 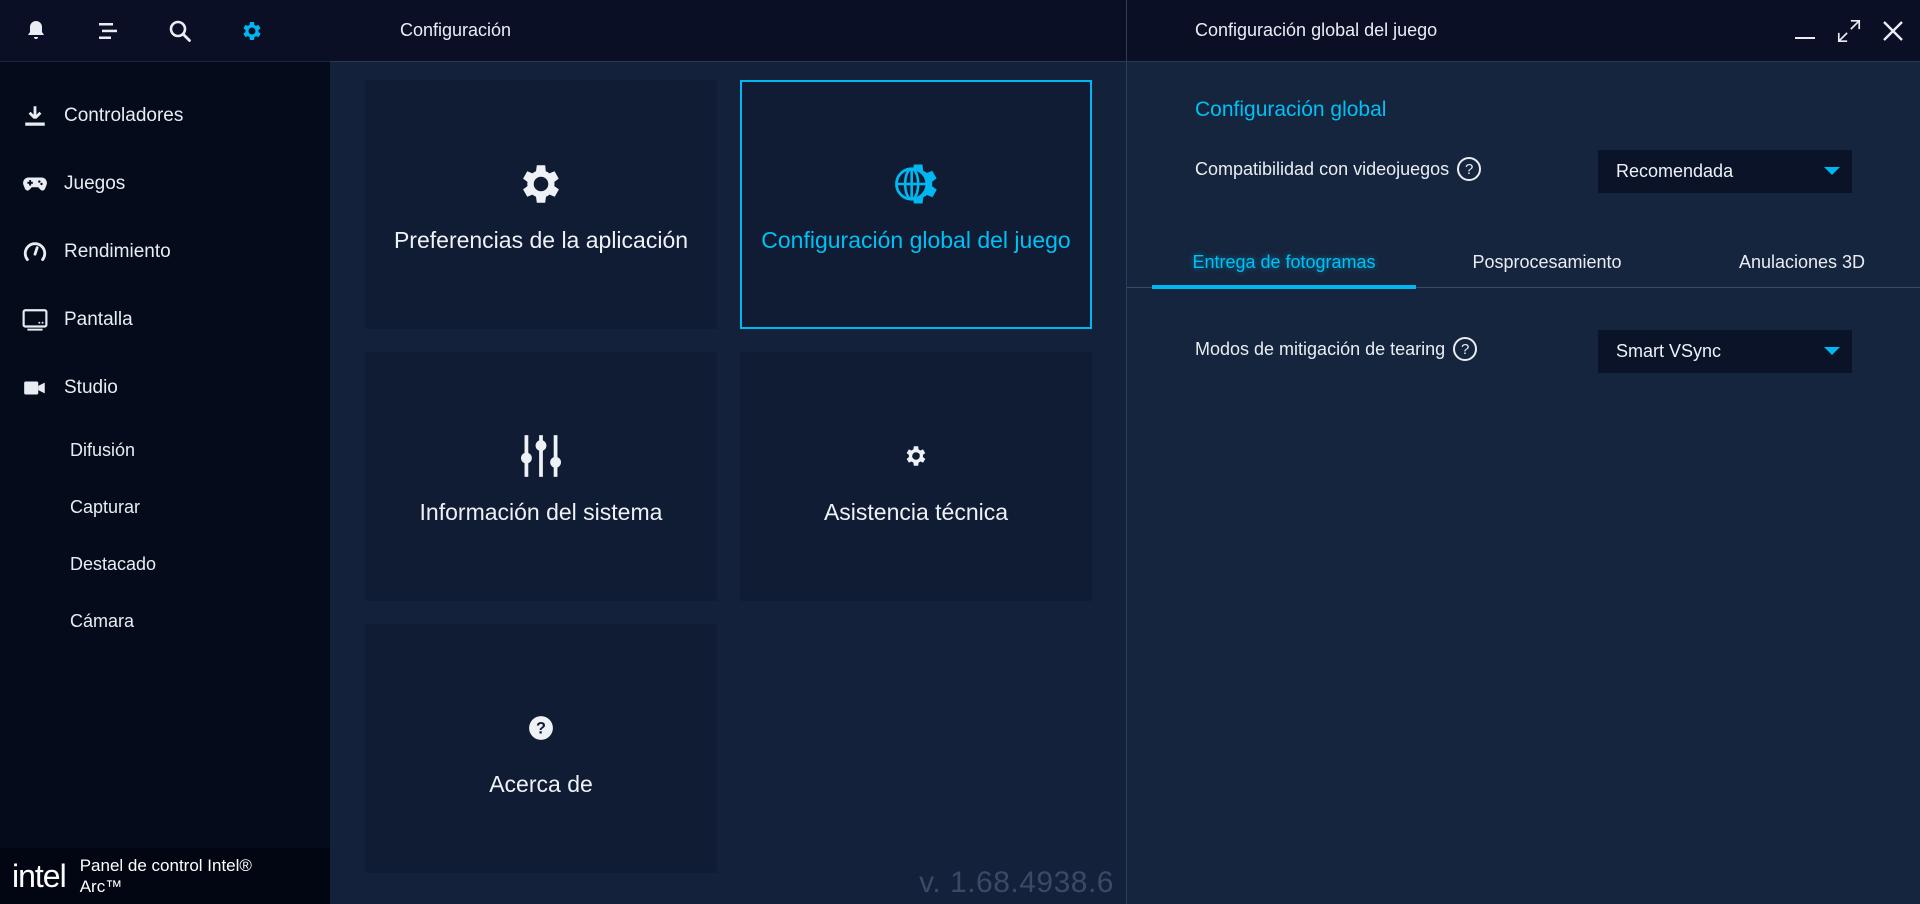 I want to click on compat-dropdown: Recomendada, so click(x=1725, y=171).